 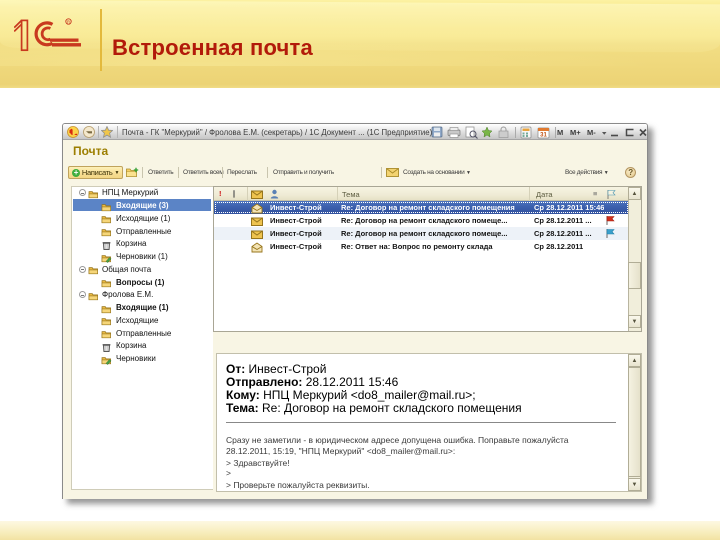 What do you see at coordinates (68, 22) in the screenshot?
I see `svg-text: R` at bounding box center [68, 22].